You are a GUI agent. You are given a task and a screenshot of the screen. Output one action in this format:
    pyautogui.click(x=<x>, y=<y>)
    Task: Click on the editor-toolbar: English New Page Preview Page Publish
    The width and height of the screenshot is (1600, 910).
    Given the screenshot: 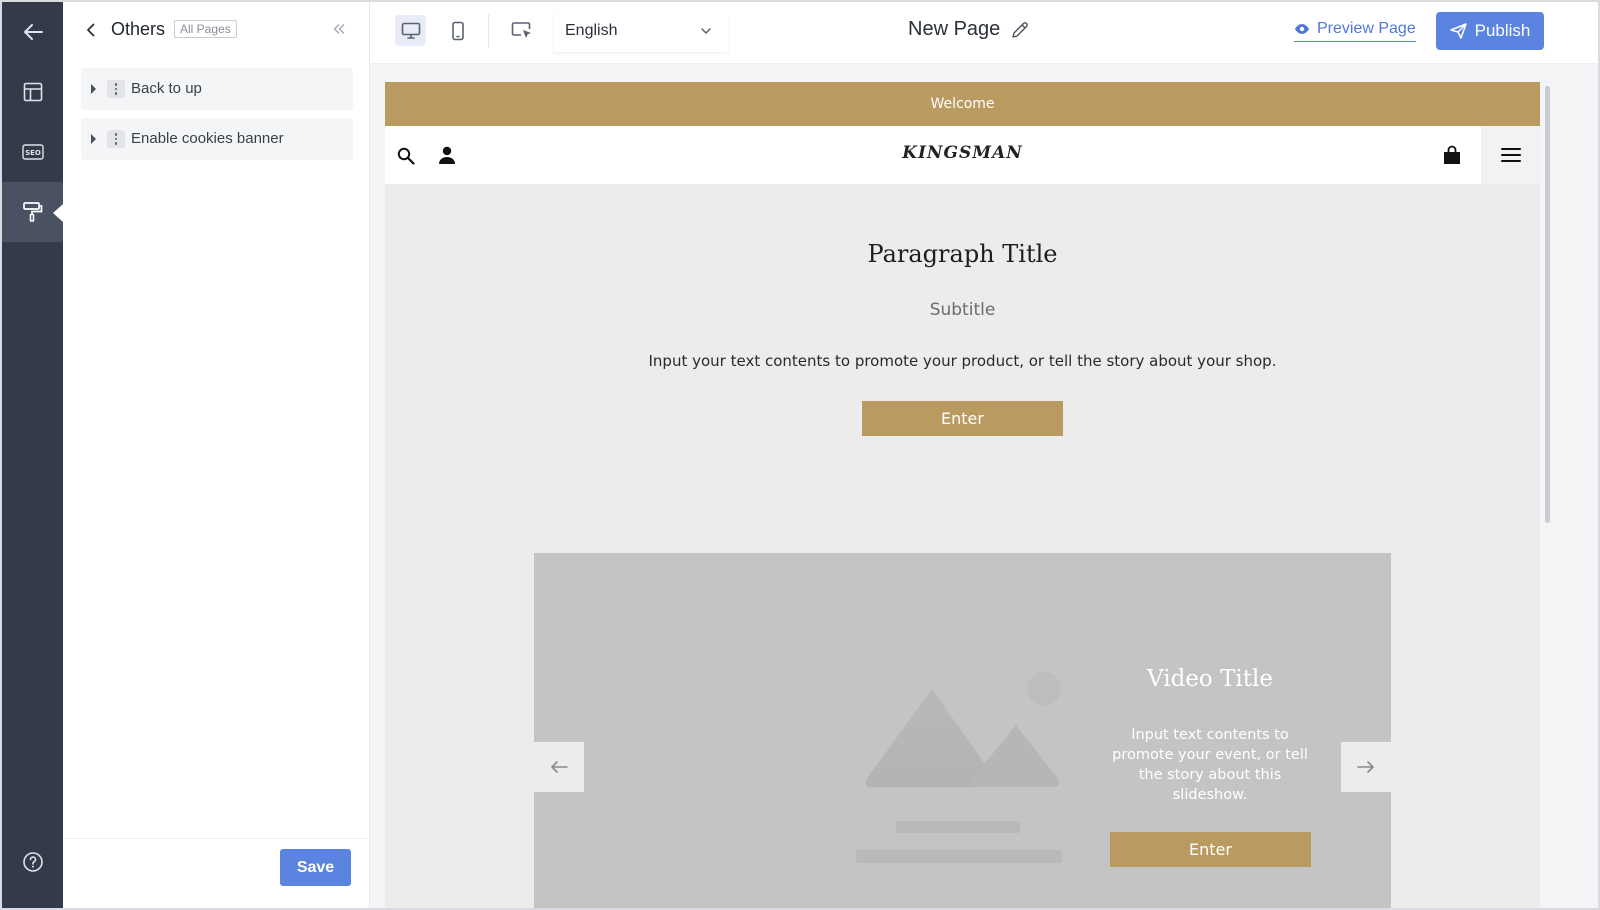 What is the action you would take?
    pyautogui.click(x=984, y=33)
    